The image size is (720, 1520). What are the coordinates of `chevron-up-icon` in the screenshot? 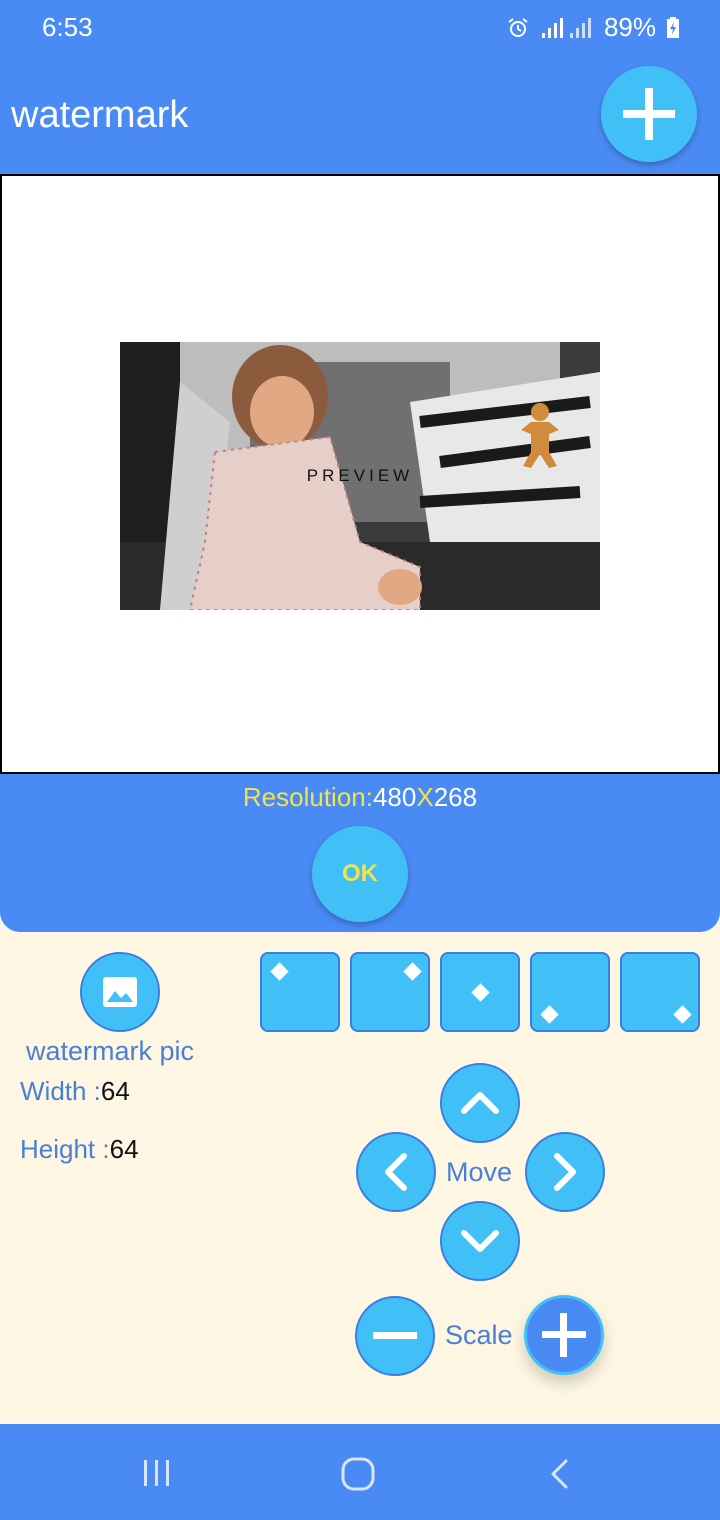 It's located at (480, 1103).